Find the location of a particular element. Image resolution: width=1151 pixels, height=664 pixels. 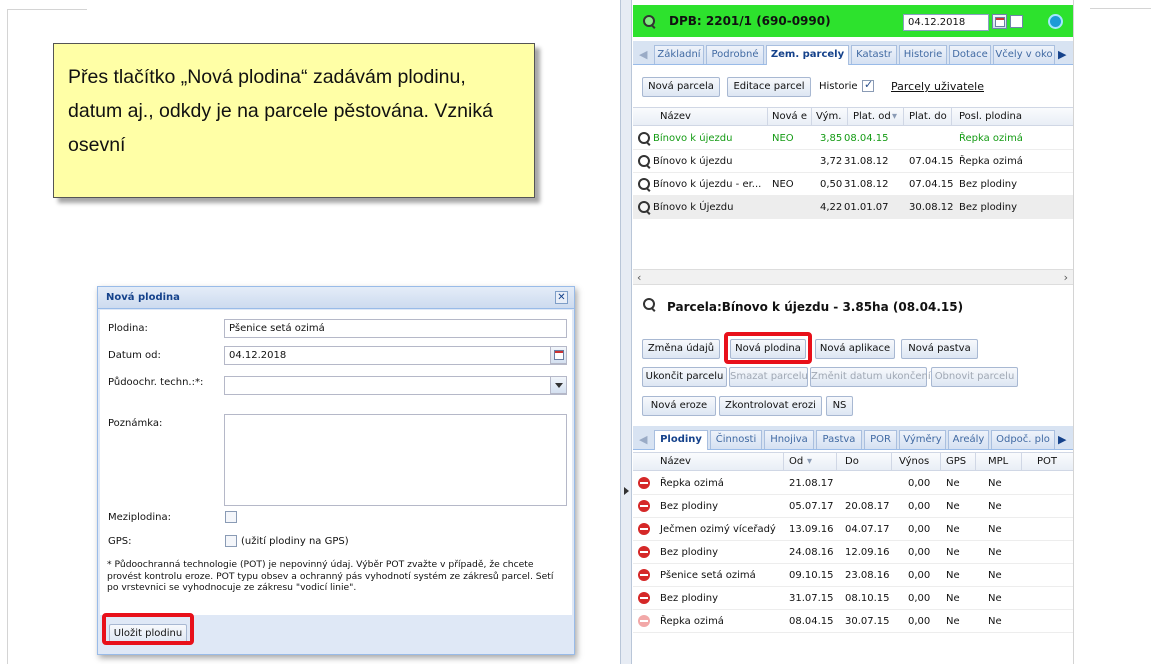

new-erosion-button: Nová eroze is located at coordinates (679, 406).